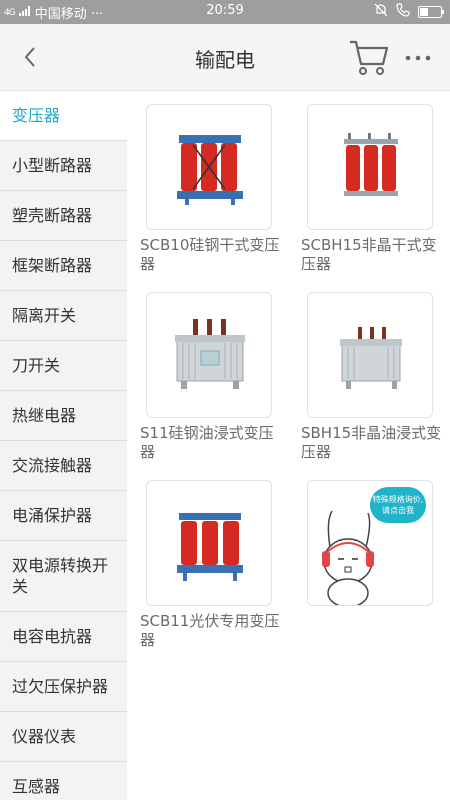  I want to click on sidebar-item-acb: 框架断路器, so click(63, 266).